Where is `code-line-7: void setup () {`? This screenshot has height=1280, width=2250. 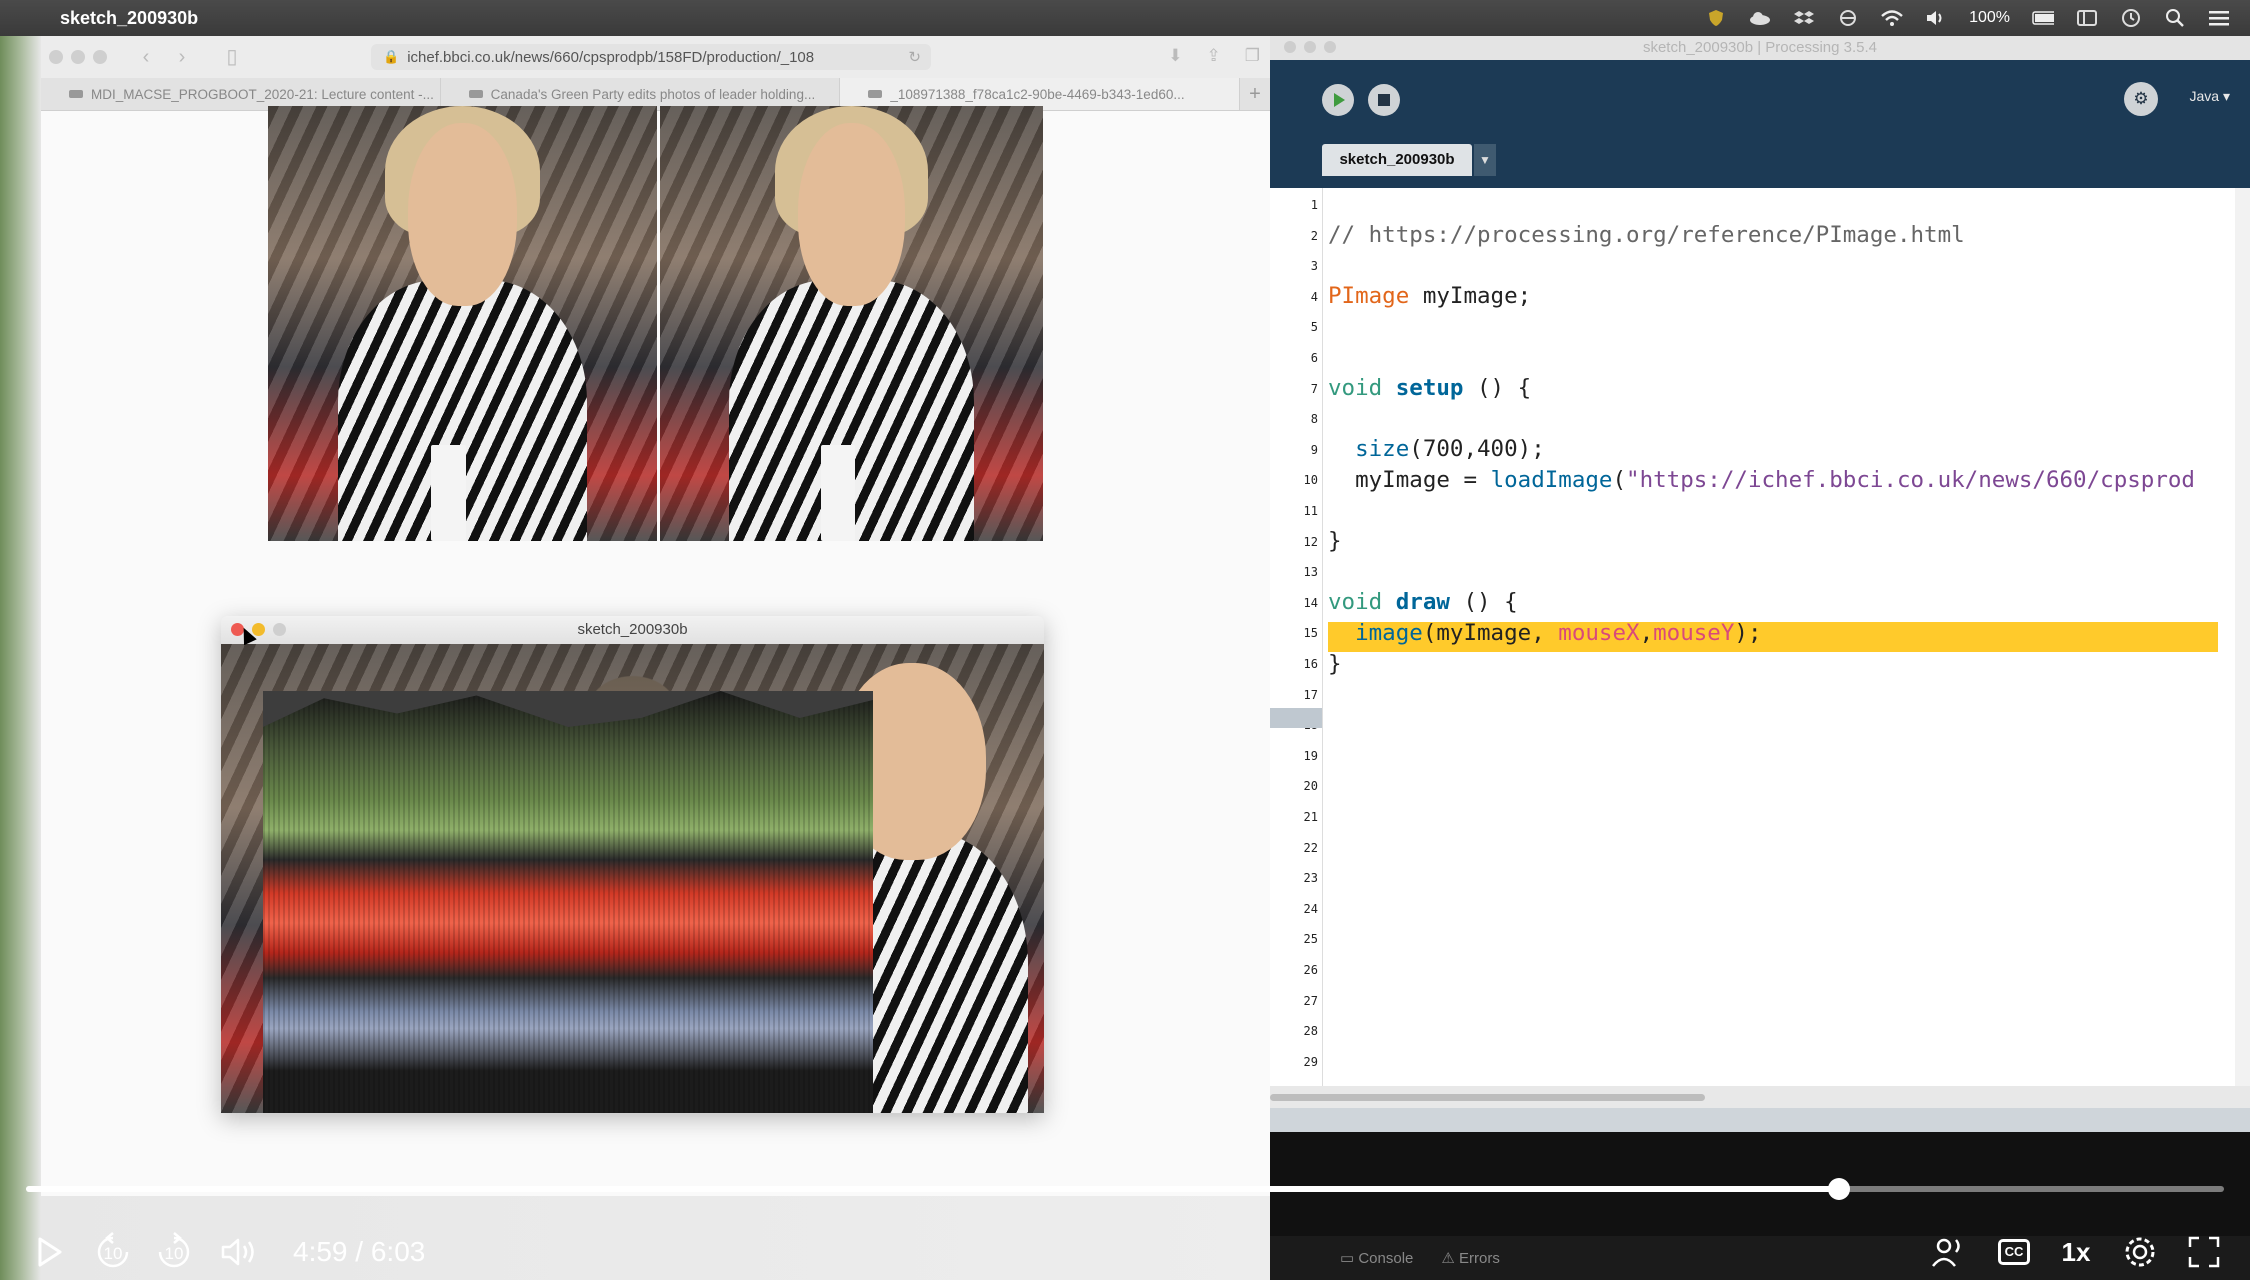
code-line-7: void setup () { is located at coordinates (1430, 388).